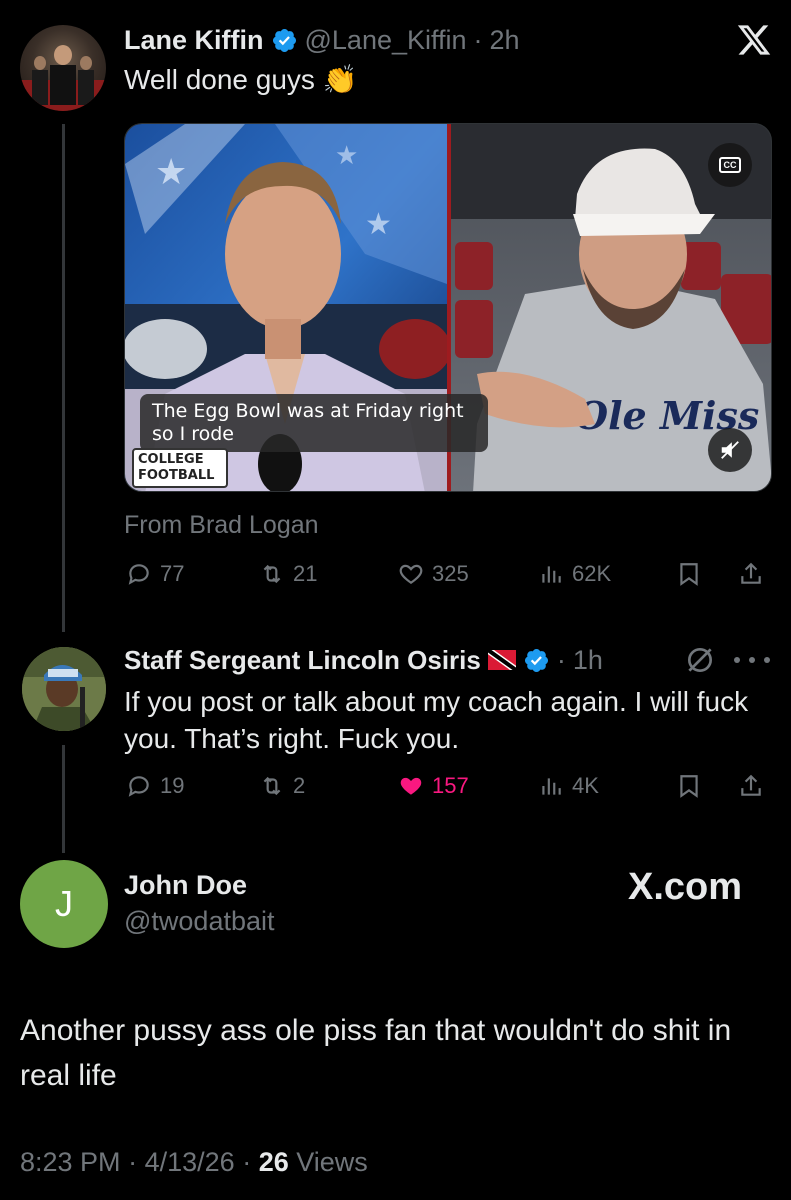  I want to click on author-name: Lane Kiffin, so click(194, 40).